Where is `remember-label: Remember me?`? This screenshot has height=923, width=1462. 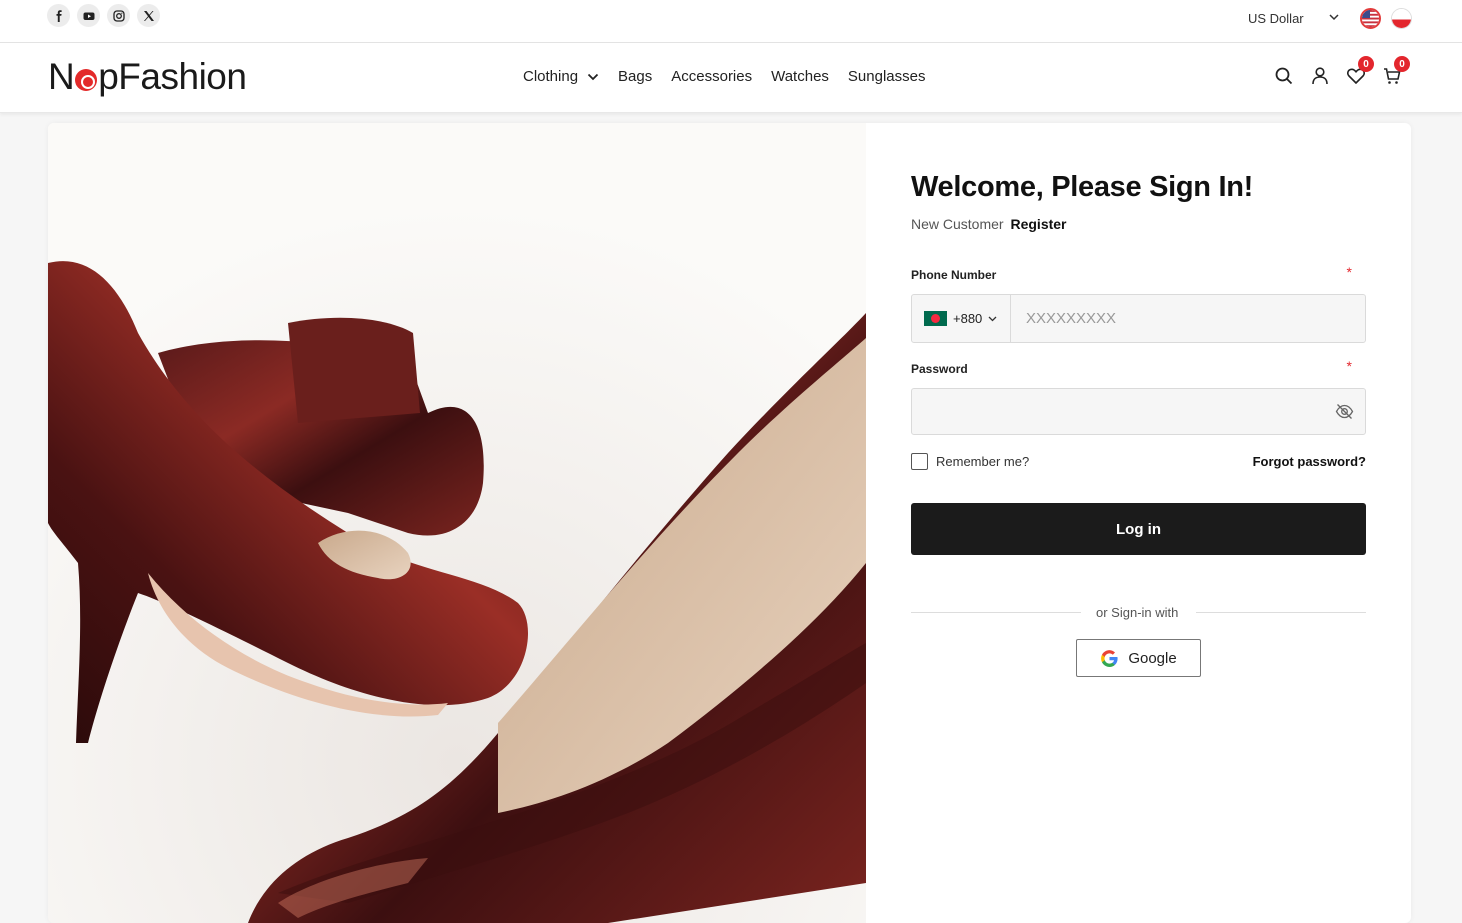 remember-label: Remember me? is located at coordinates (983, 461).